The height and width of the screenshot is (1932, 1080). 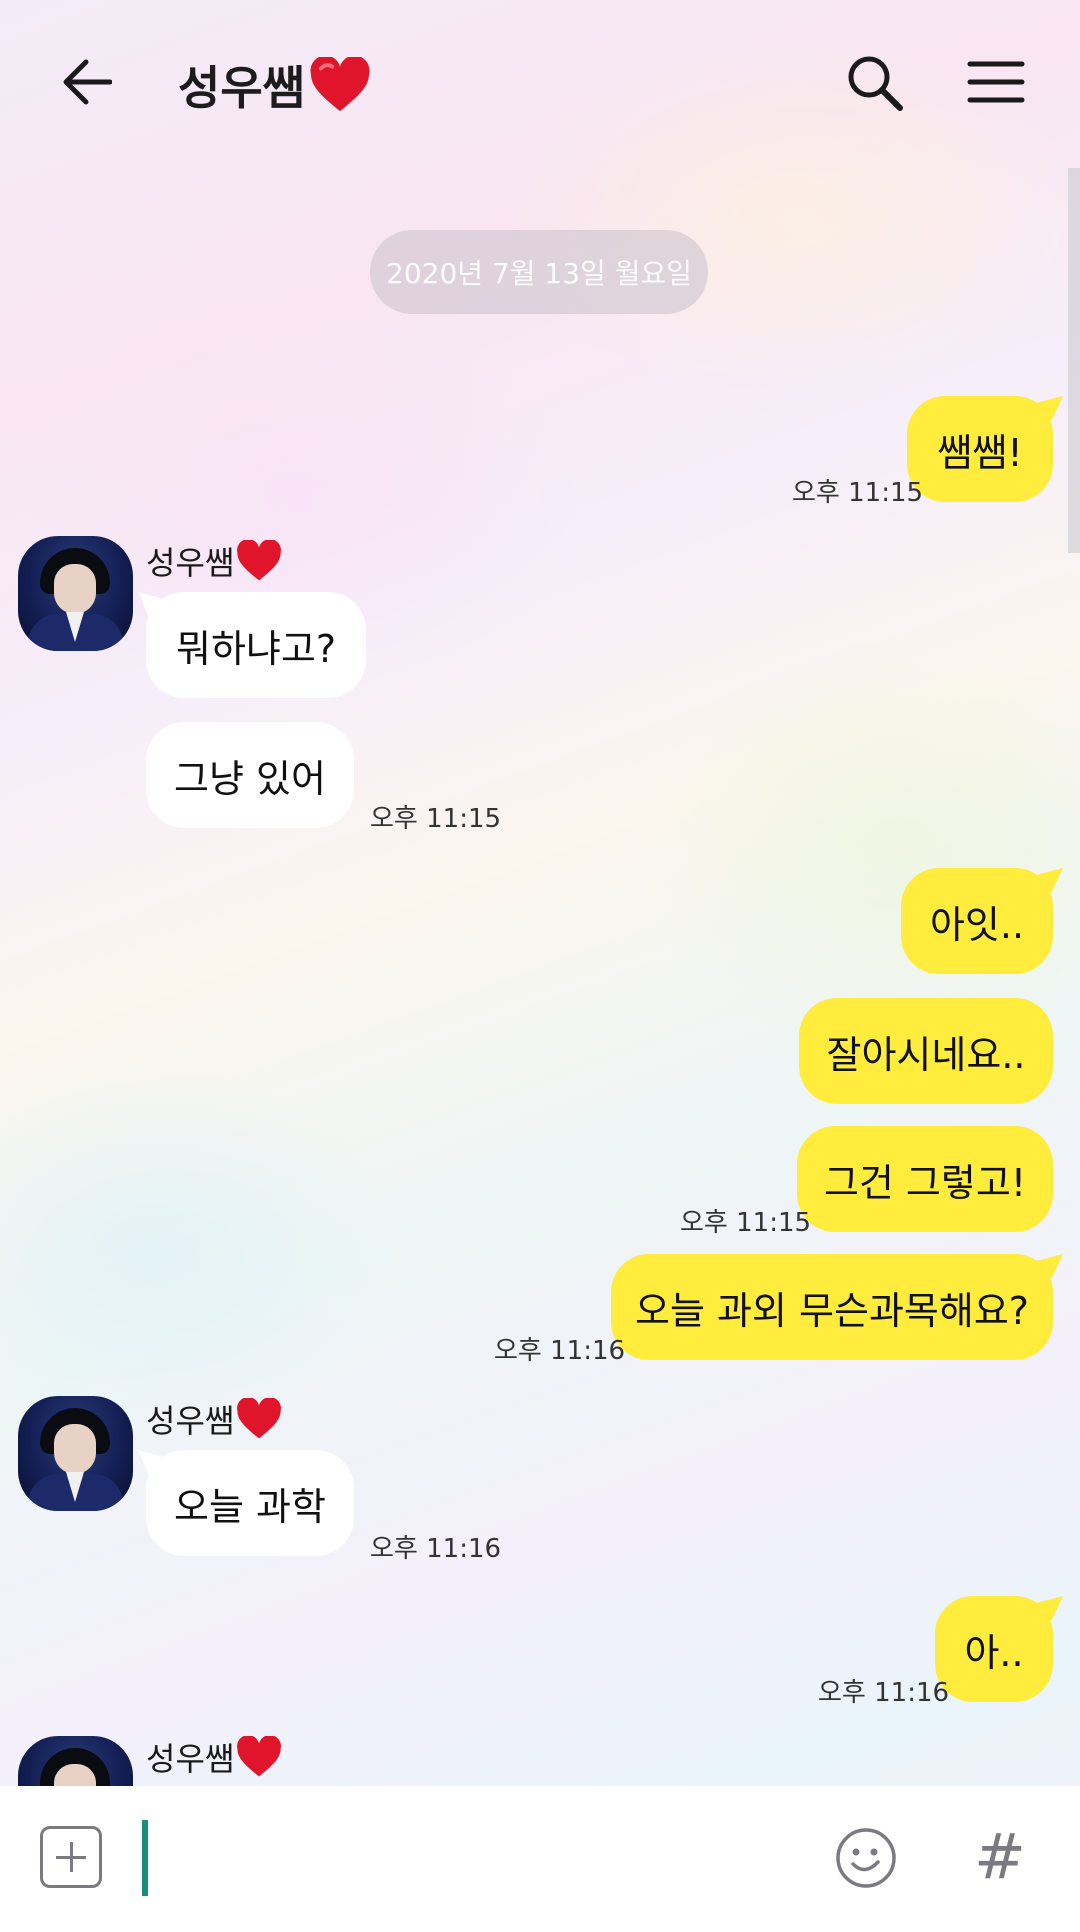 I want to click on search-icon, so click(x=875, y=83).